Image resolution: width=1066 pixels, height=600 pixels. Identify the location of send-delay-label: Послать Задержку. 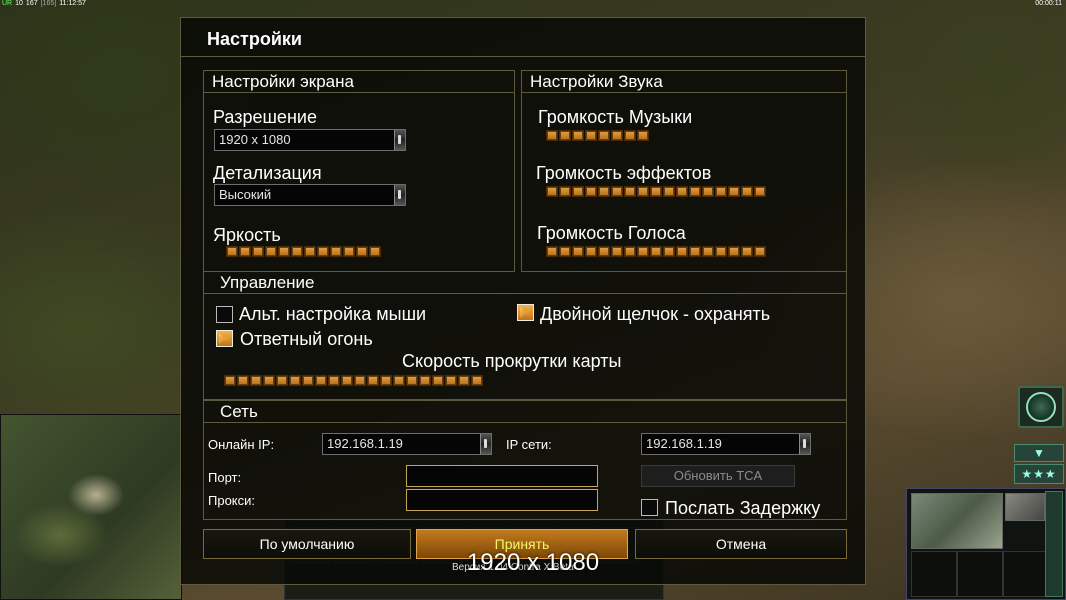
(742, 508).